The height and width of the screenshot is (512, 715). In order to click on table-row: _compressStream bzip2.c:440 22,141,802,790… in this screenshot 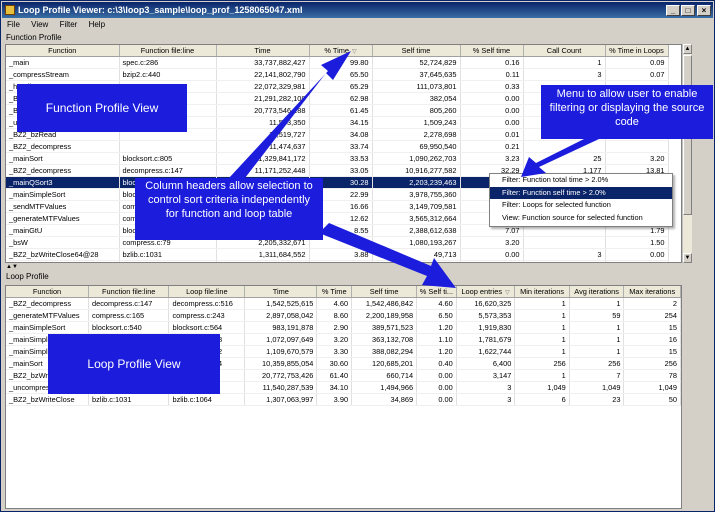, I will do `click(337, 74)`.